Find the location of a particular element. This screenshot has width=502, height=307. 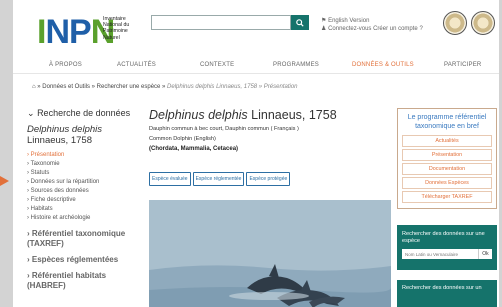

nav-item-contexte: CONTEXTE is located at coordinates (217, 65).